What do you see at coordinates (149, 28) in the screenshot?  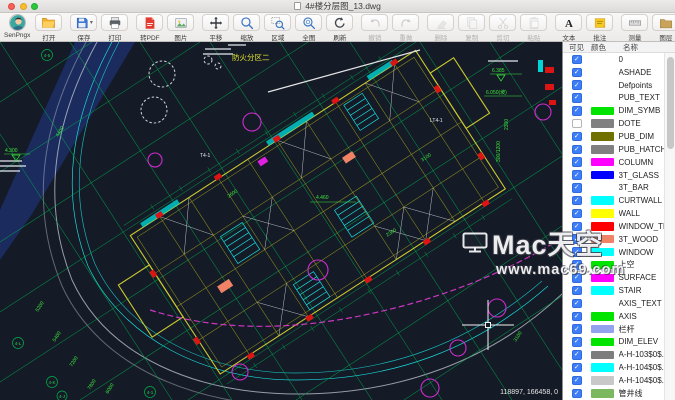 I see `to-pdf-button: 转PDF` at bounding box center [149, 28].